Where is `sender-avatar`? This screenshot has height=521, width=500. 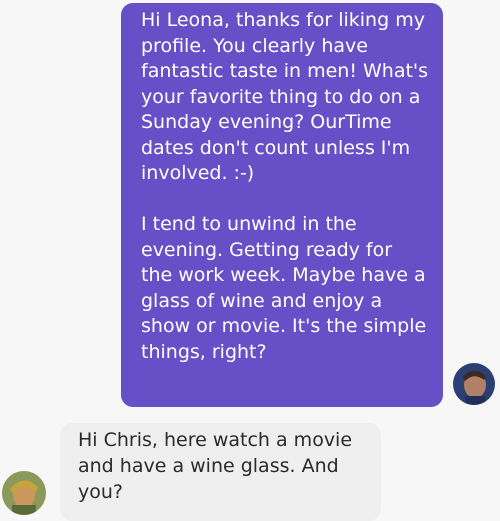
sender-avatar is located at coordinates (474, 384).